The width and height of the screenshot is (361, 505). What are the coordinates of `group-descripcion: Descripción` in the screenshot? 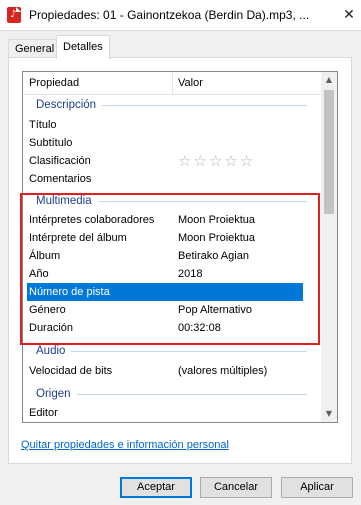 It's located at (173, 105).